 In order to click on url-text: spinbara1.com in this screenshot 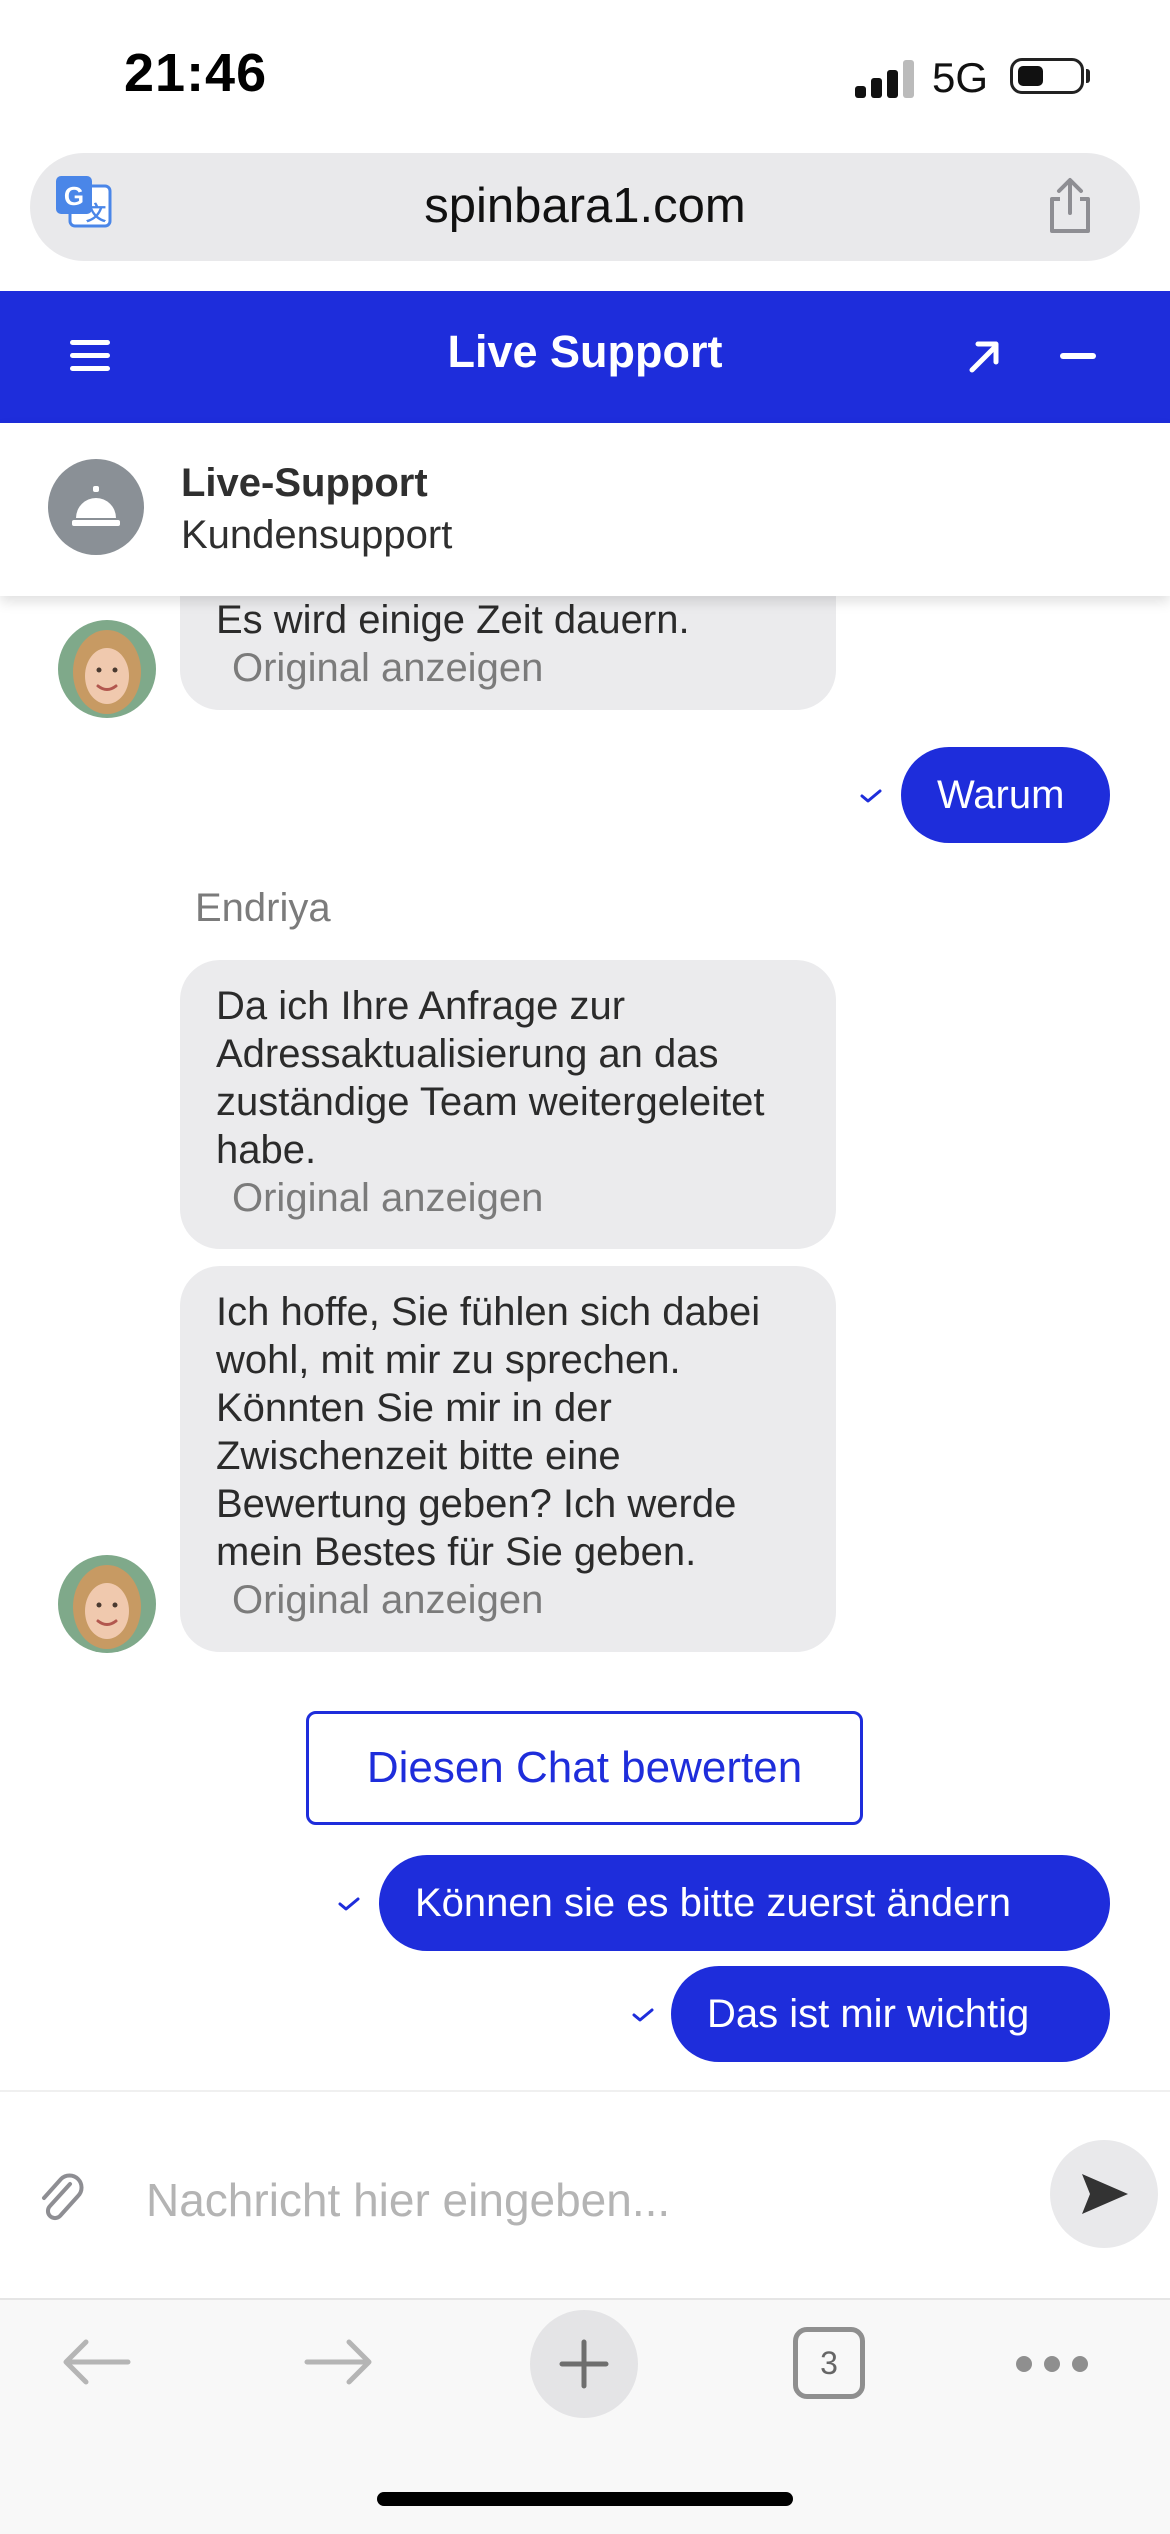, I will do `click(585, 206)`.